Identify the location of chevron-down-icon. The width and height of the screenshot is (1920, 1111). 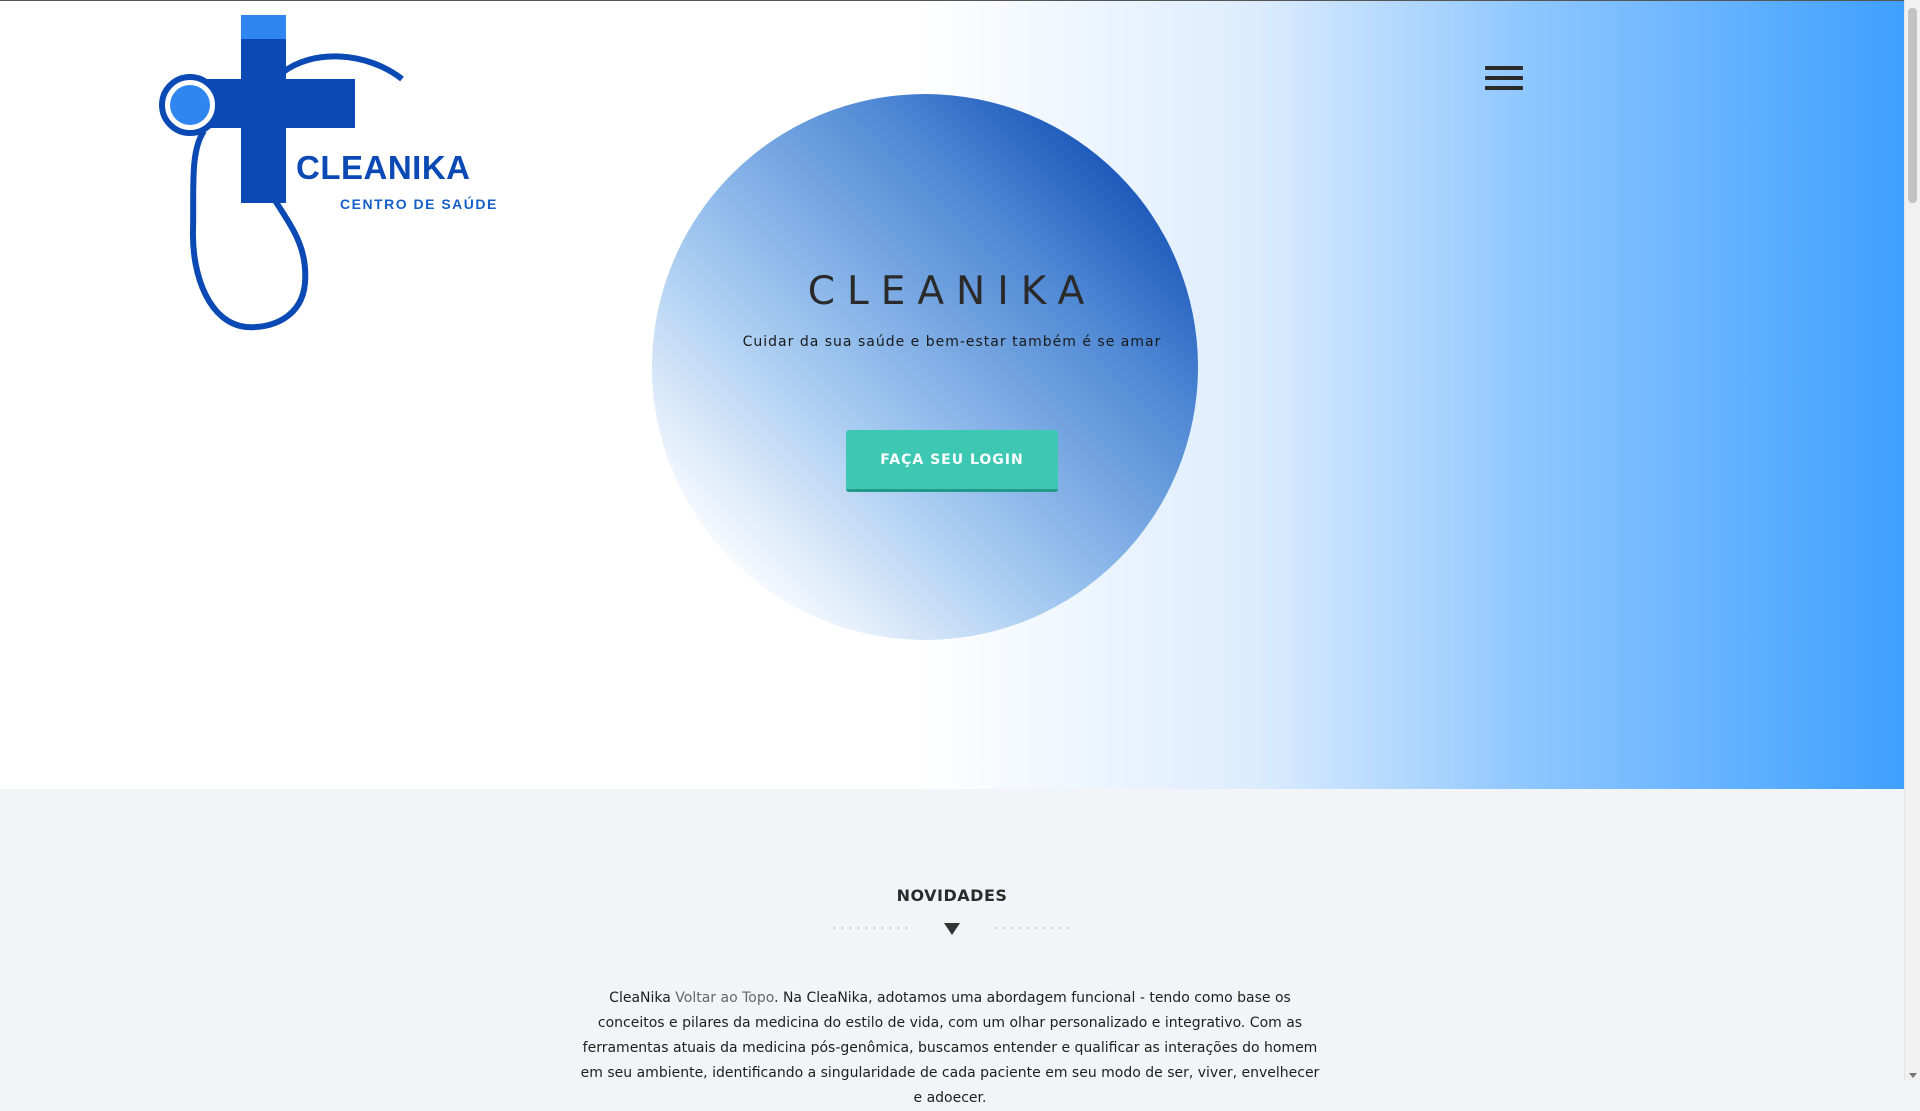
(952, 929).